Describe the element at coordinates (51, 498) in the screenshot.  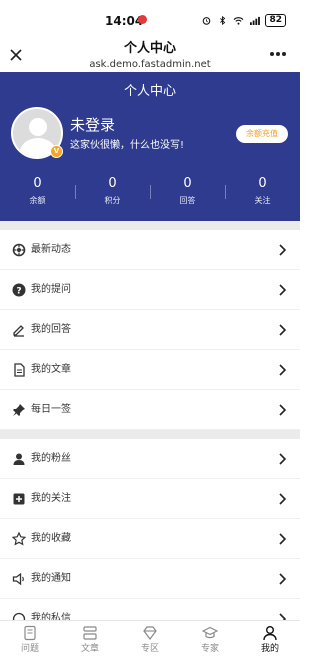
I see `menu-item-label: 我的关注` at that location.